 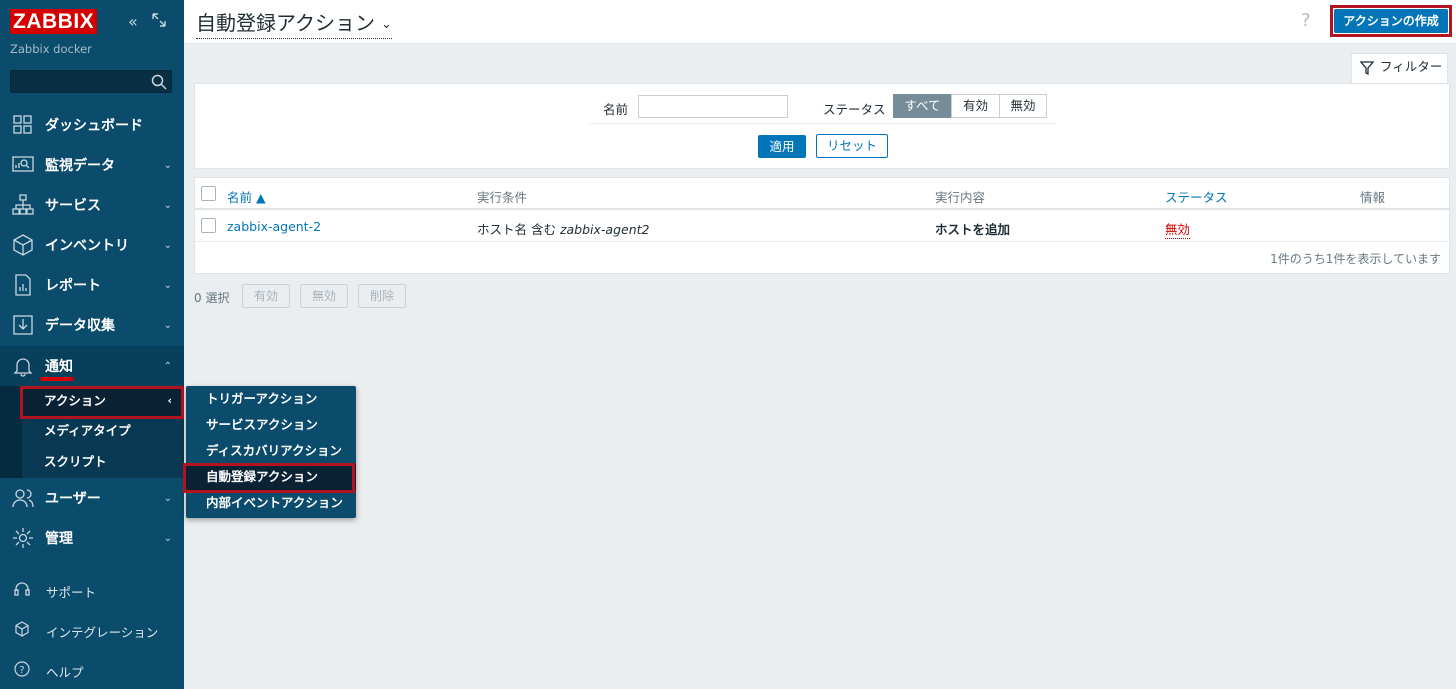 I want to click on filter-name-label: 名前, so click(x=616, y=109).